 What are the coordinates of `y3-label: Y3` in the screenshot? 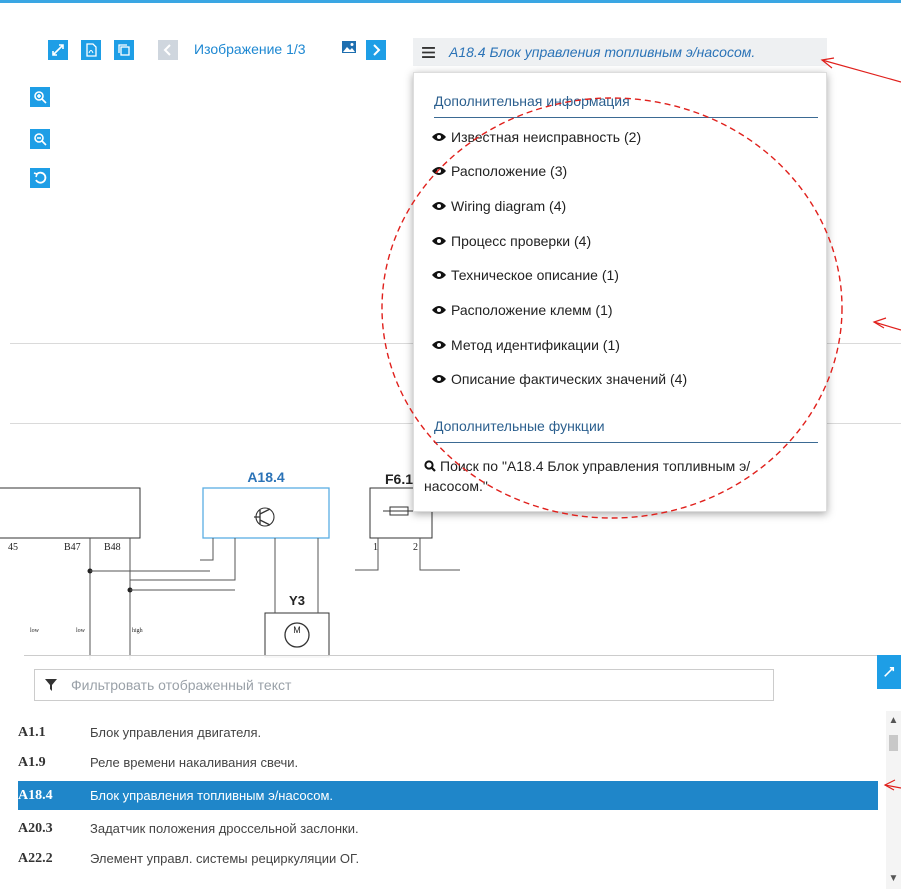 It's located at (297, 600).